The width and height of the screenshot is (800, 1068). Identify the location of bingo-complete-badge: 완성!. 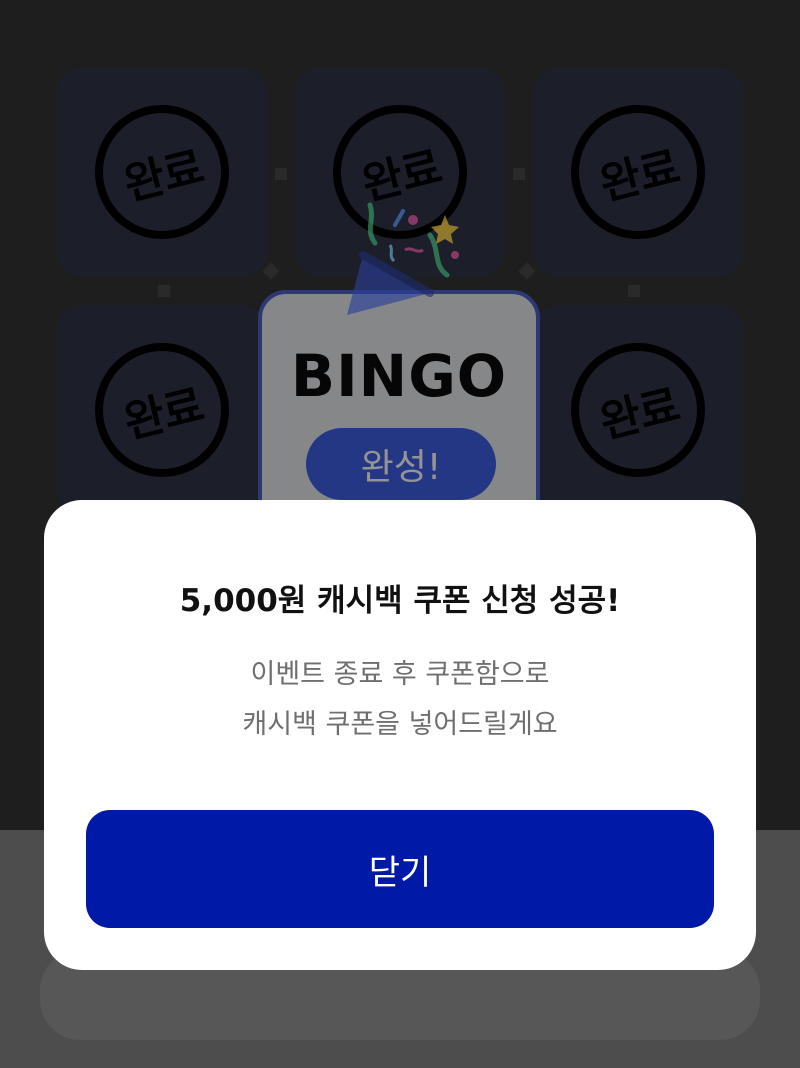
(401, 464).